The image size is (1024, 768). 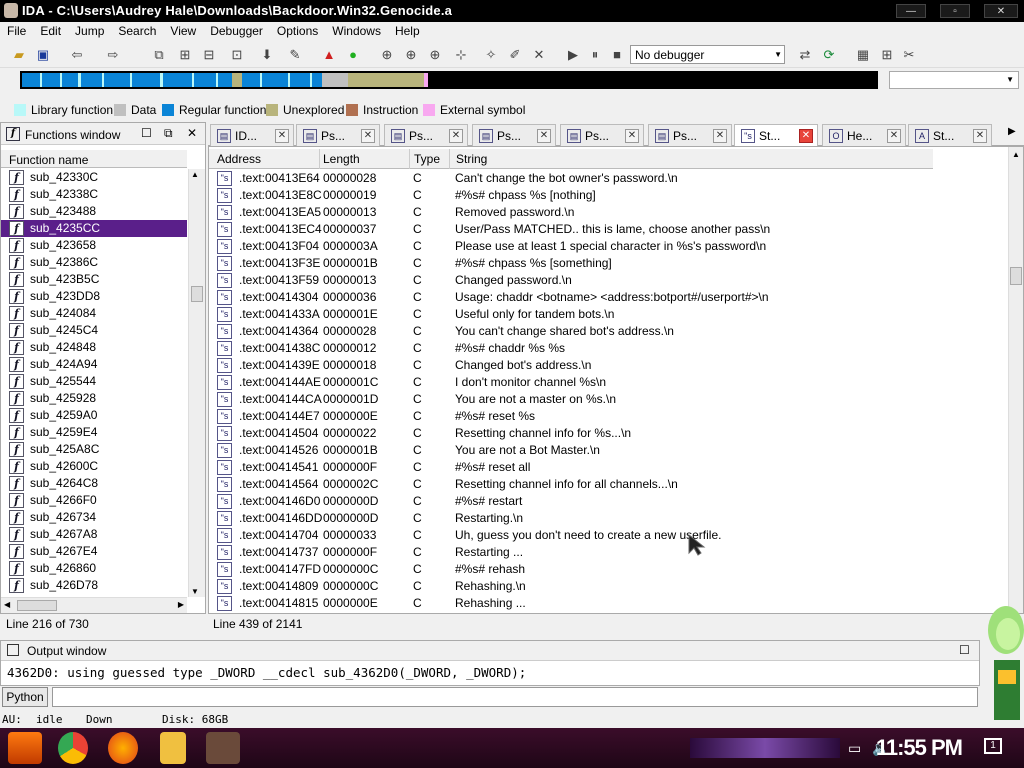 What do you see at coordinates (159, 55) in the screenshot?
I see `search-text-icon: ⧉` at bounding box center [159, 55].